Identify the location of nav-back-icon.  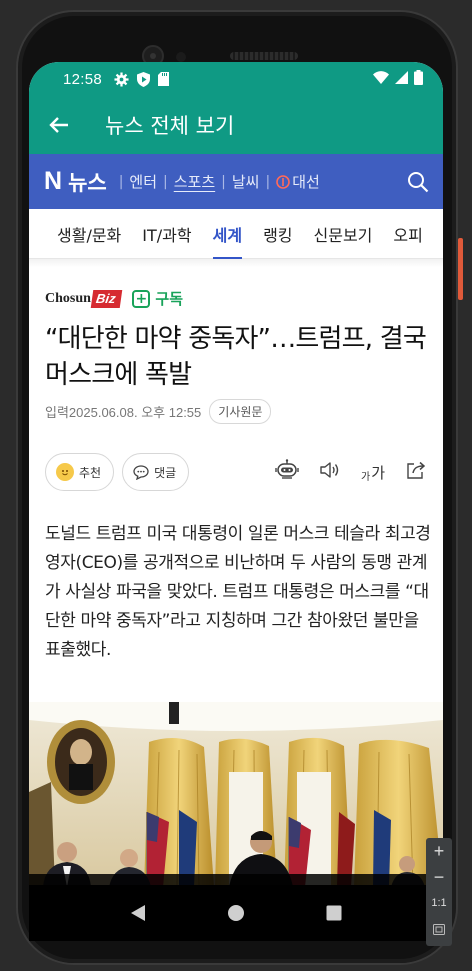
(138, 913).